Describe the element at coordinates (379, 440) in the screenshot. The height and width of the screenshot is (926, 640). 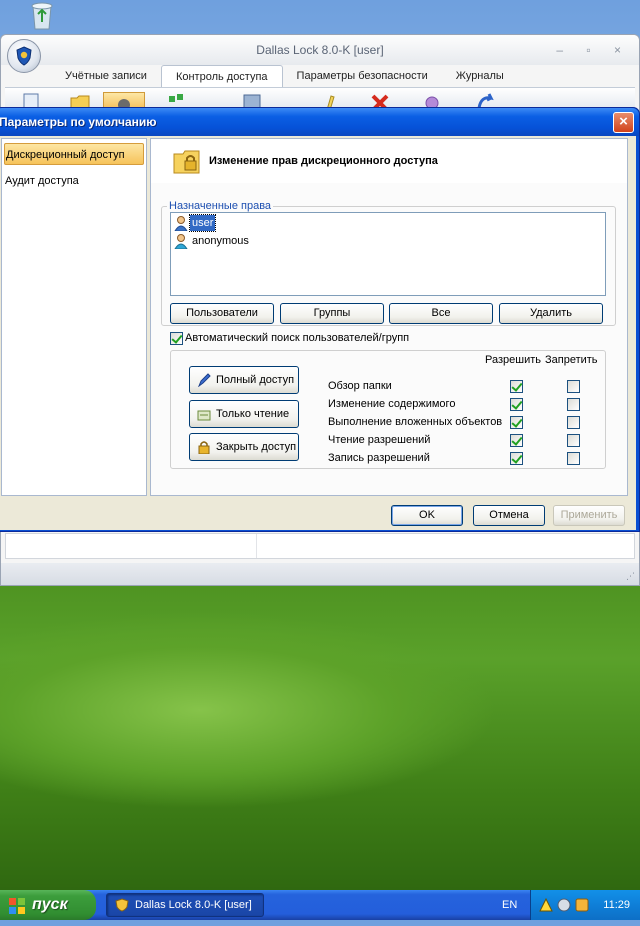
I see `permission-label: Чтение разрешений` at that location.